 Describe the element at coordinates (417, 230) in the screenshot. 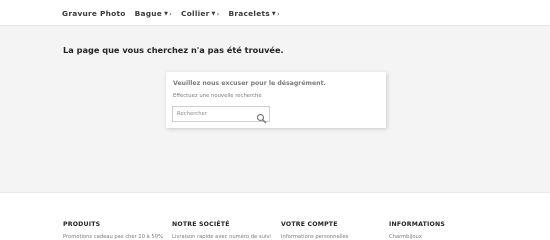

I see `footer-column-informations: INFORMATIONS Charmbijoux` at that location.